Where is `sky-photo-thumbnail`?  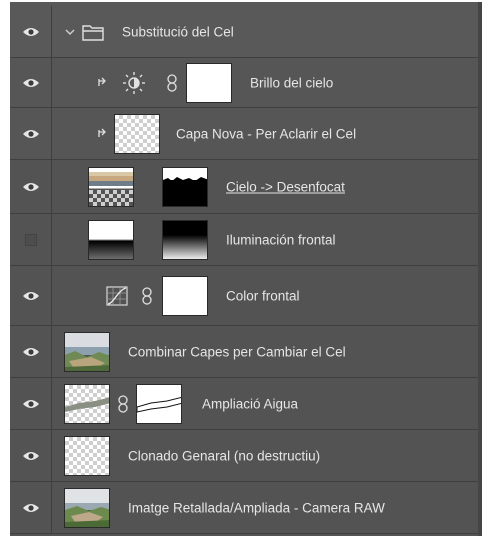
sky-photo-thumbnail is located at coordinates (111, 186).